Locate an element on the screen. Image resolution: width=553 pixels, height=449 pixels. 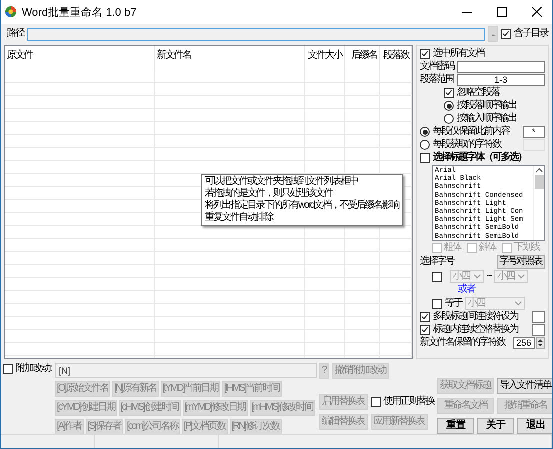
column-header: 文件大小 is located at coordinates (325, 58).